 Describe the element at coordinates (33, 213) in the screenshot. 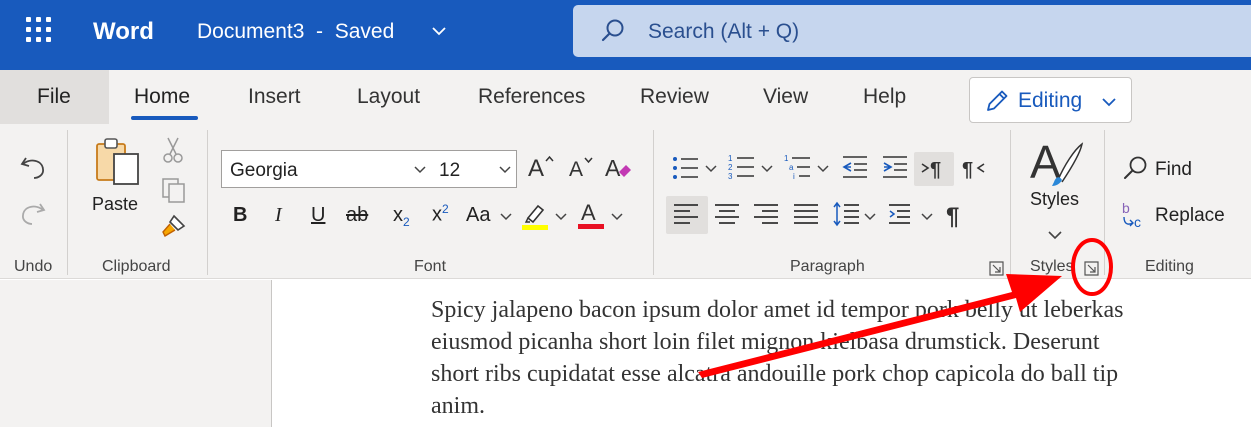

I see `redo-icon` at that location.